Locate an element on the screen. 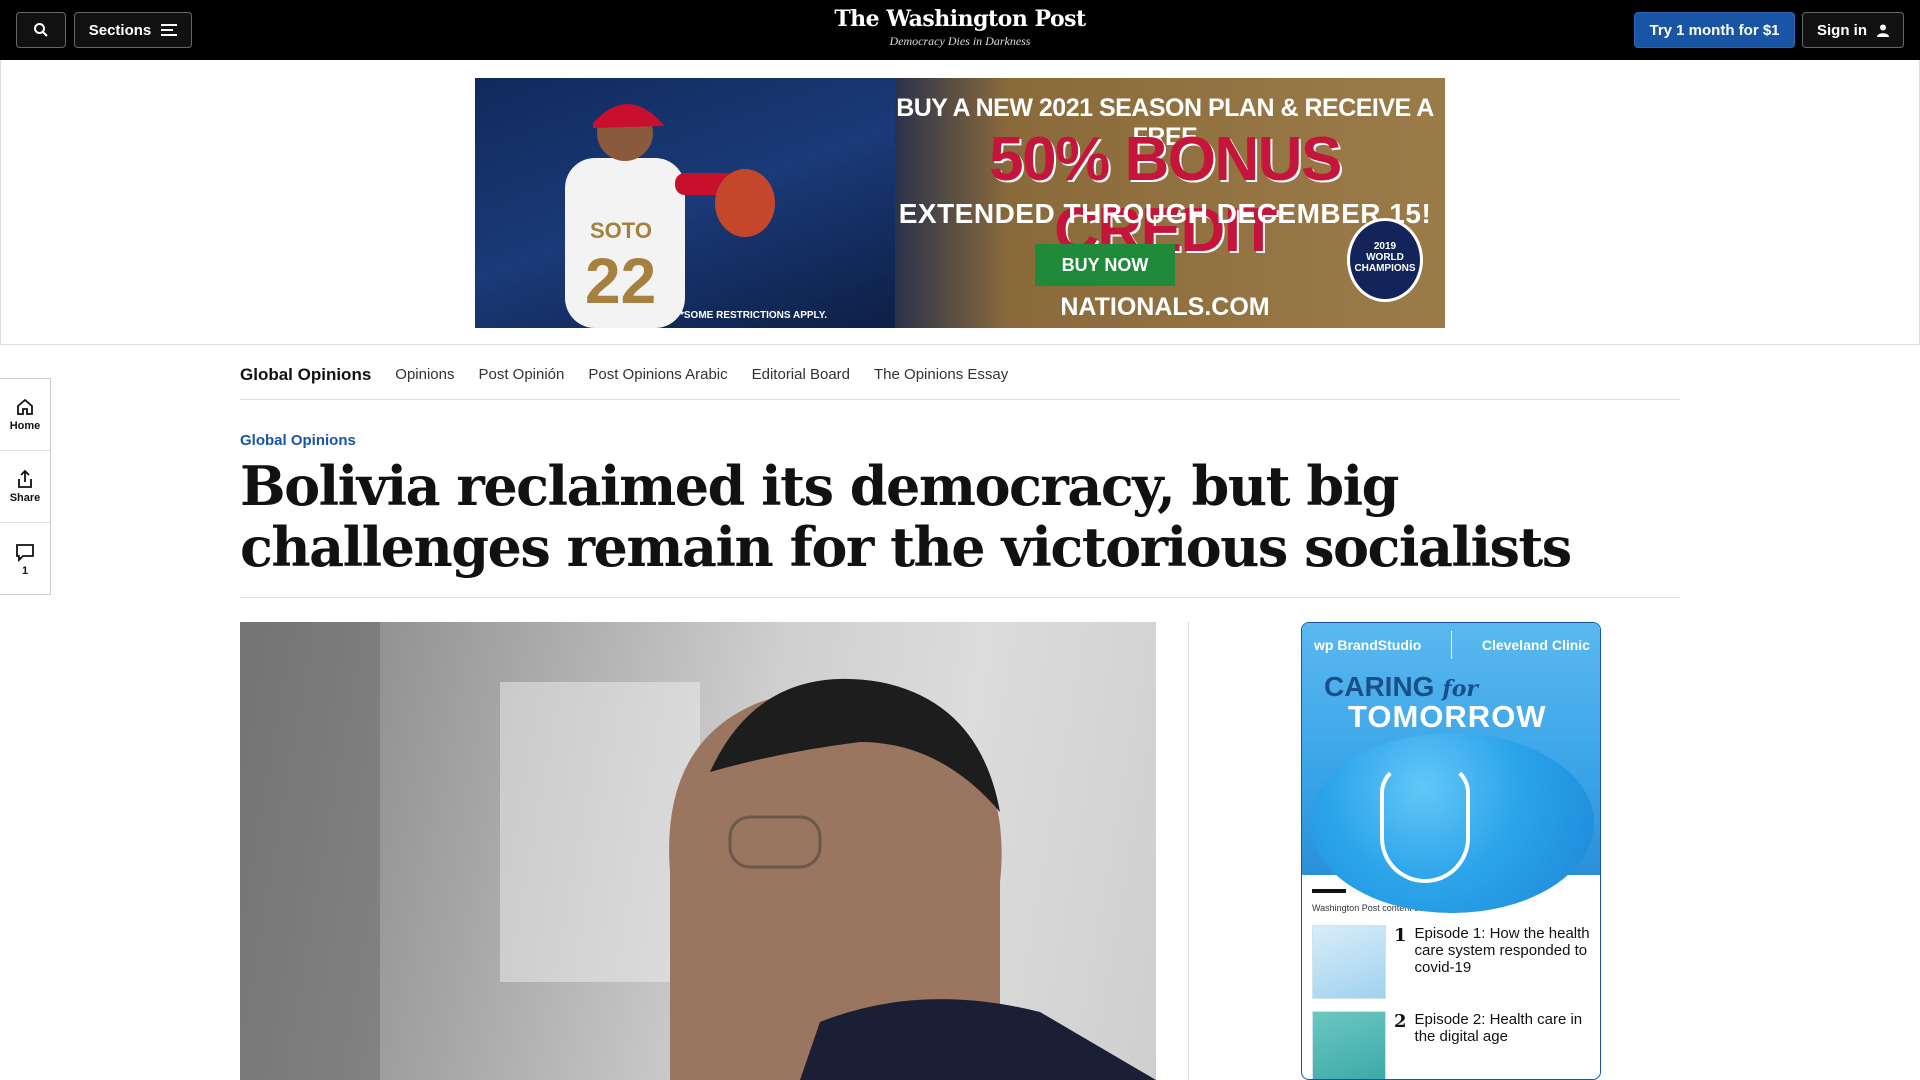  subnav-link-post-opinion: Post Opinión is located at coordinates (521, 374).